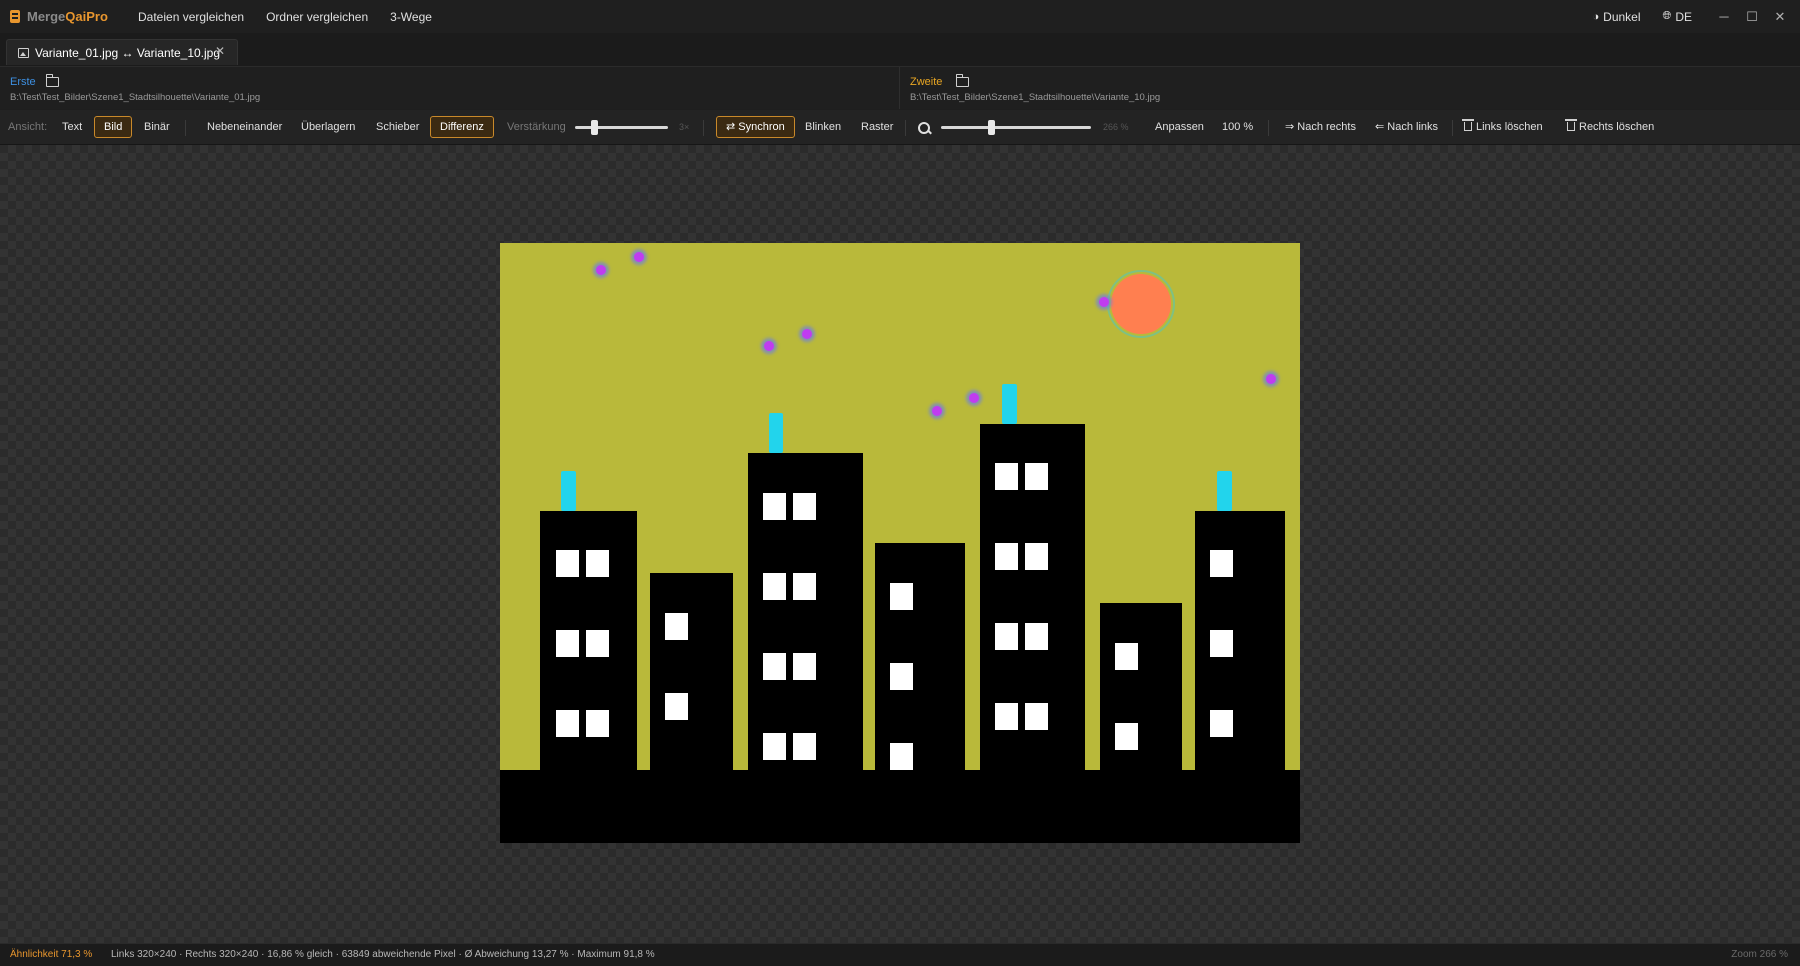  Describe the element at coordinates (684, 127) in the screenshot. I see `amplification-value: 3×` at that location.